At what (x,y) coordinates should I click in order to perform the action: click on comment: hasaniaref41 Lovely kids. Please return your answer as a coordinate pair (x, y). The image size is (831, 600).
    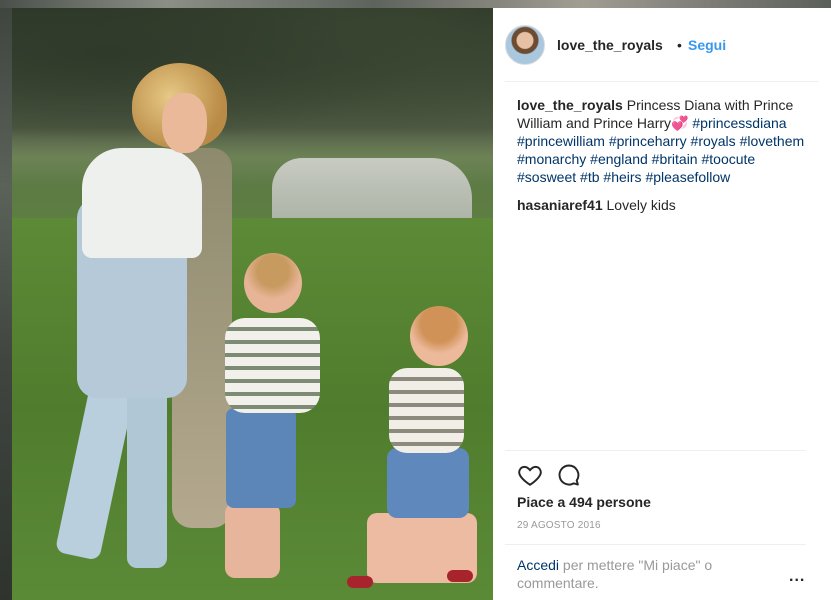
    Looking at the image, I should click on (663, 205).